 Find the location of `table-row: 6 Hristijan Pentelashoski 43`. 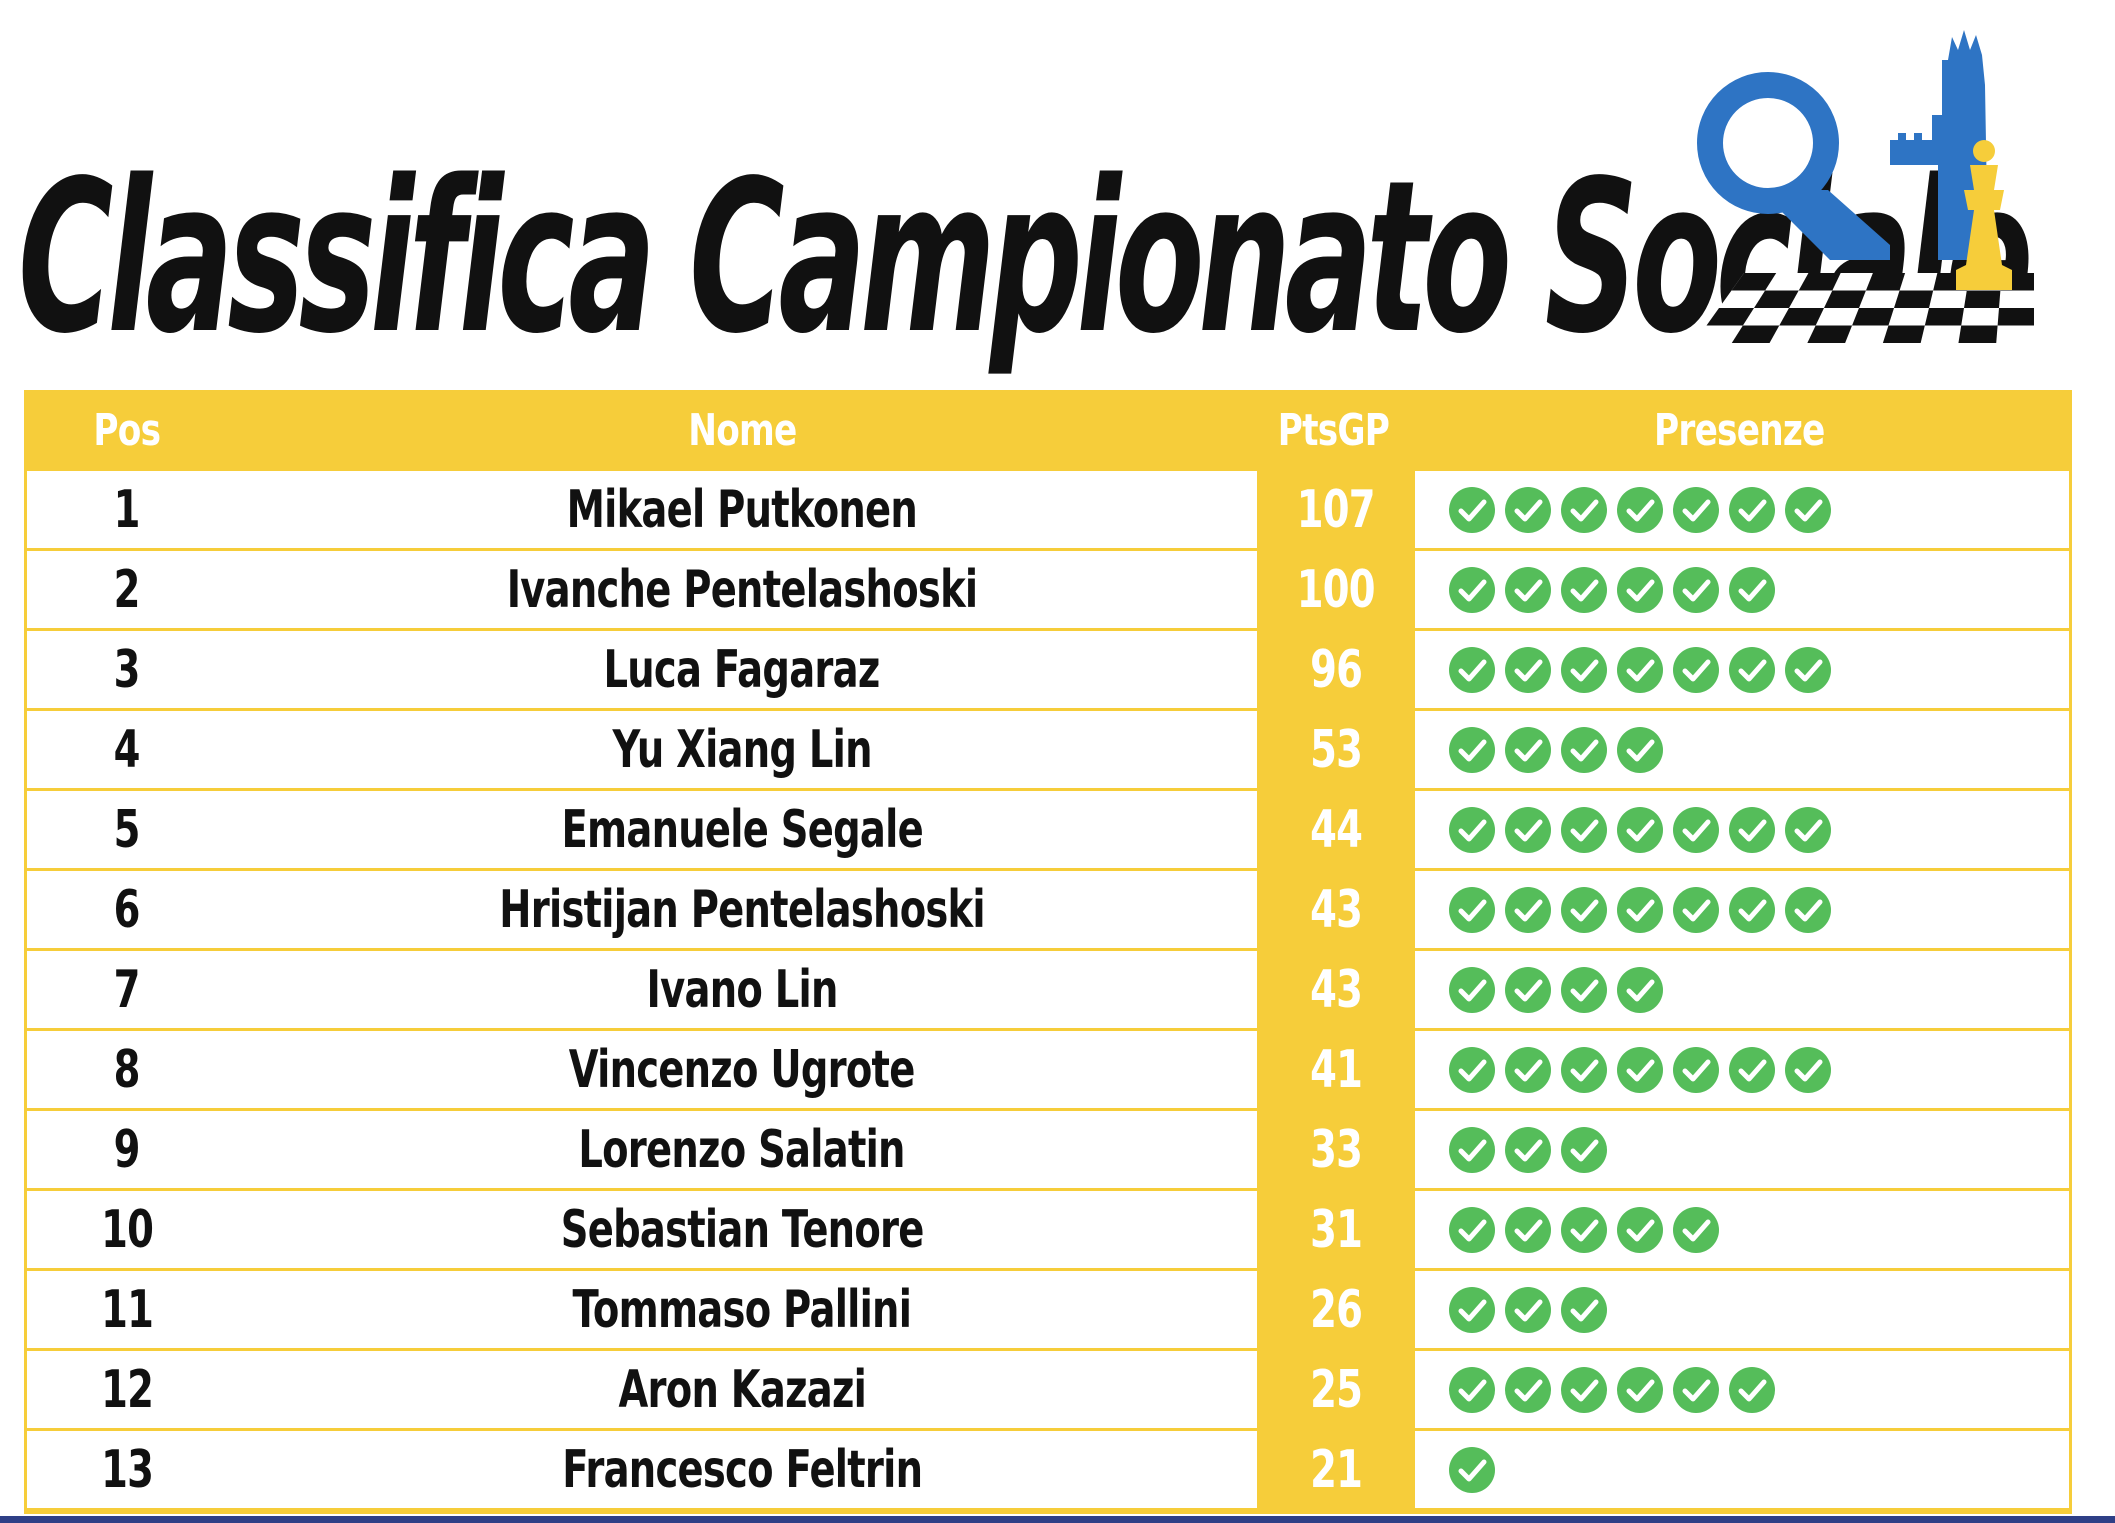

table-row: 6 Hristijan Pentelashoski 43 is located at coordinates (1048, 911).